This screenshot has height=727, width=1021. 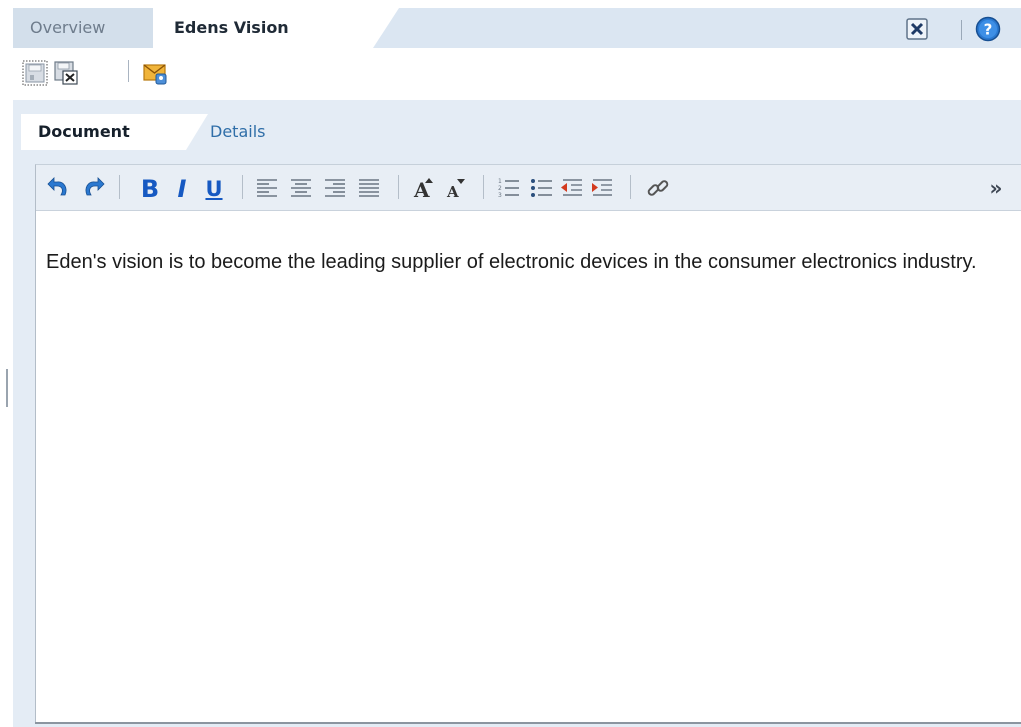 What do you see at coordinates (369, 188) in the screenshot?
I see `justify-icon` at bounding box center [369, 188].